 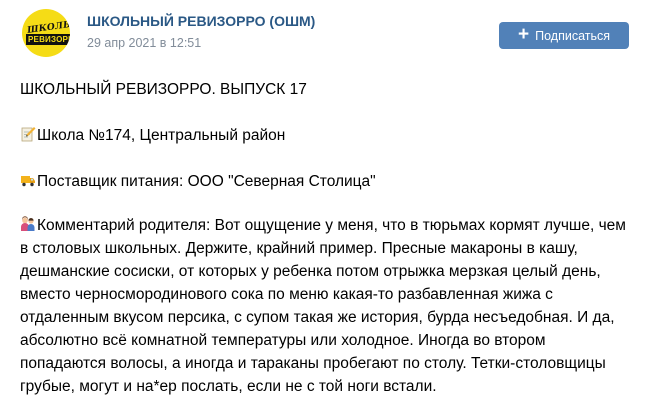 What do you see at coordinates (144, 43) in the screenshot?
I see `post-date: 29 апр 2021 в 12:51` at bounding box center [144, 43].